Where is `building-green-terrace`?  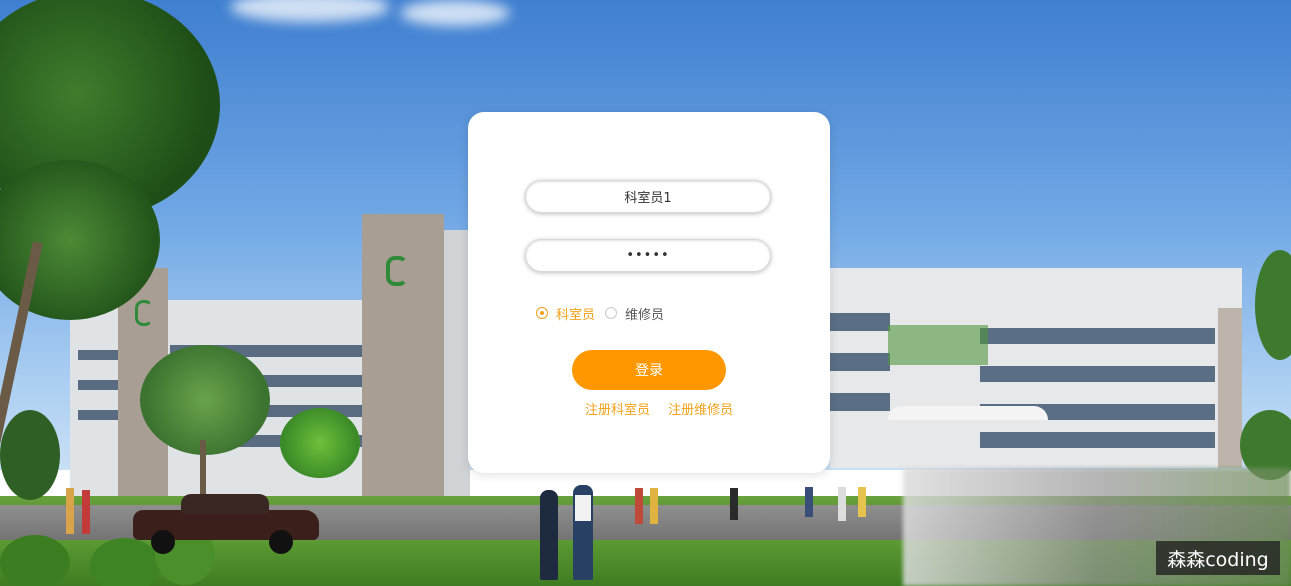 building-green-terrace is located at coordinates (938, 345).